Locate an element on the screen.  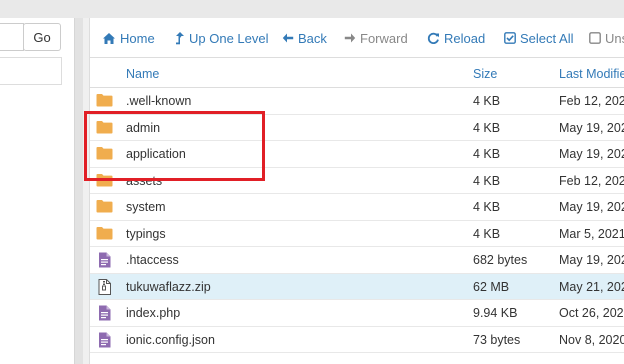
table-row: tukuwaflazz.zip 62 MB May 21, 202 is located at coordinates (357, 286).